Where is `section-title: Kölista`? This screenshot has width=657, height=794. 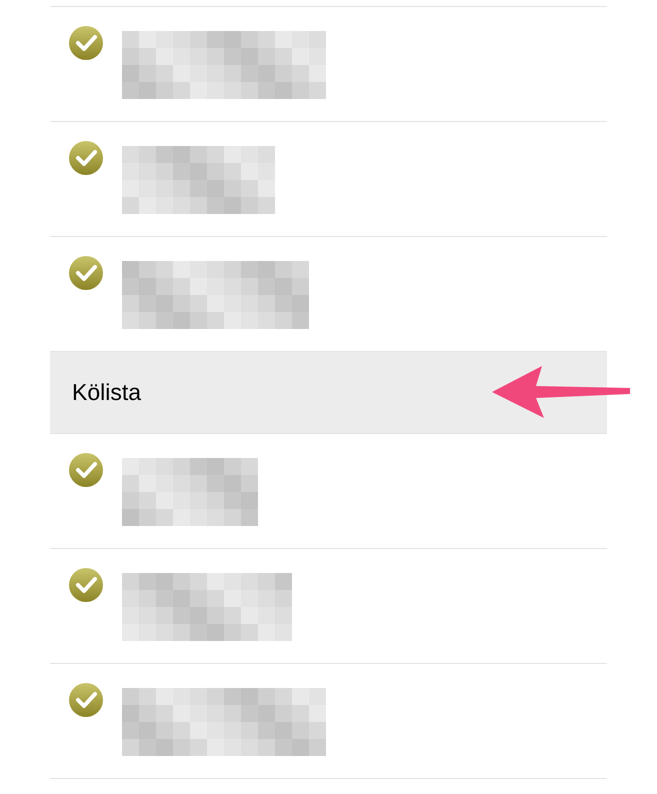
section-title: Kölista is located at coordinates (107, 393).